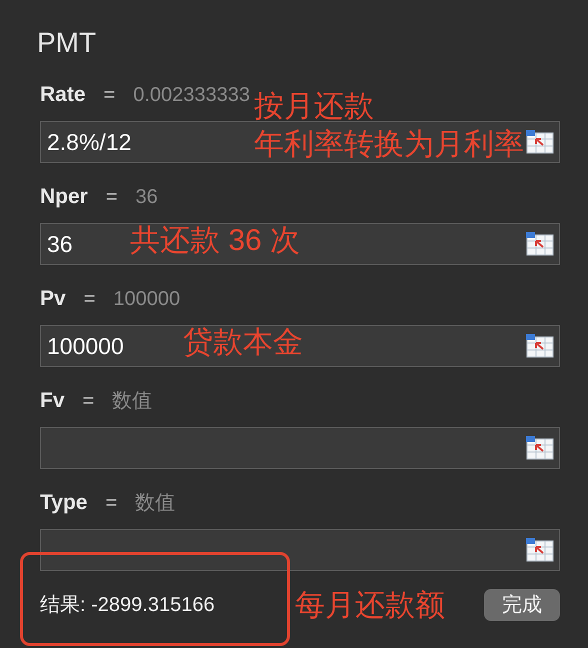  What do you see at coordinates (67, 43) in the screenshot?
I see `function-title: PMT` at bounding box center [67, 43].